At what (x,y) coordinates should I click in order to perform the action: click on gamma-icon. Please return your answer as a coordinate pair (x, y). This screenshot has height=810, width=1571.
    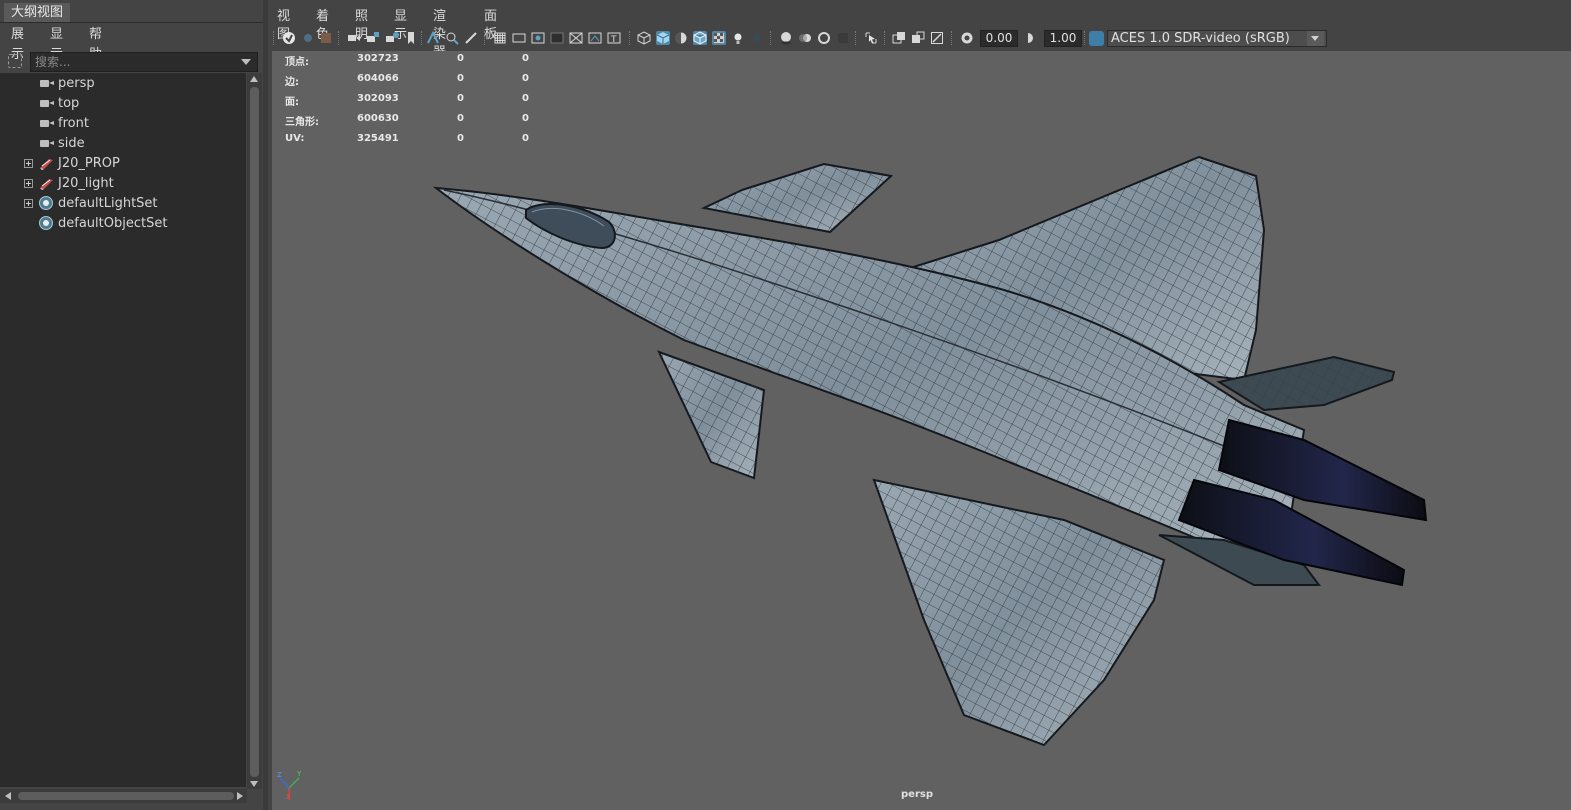
    Looking at the image, I should click on (1031, 38).